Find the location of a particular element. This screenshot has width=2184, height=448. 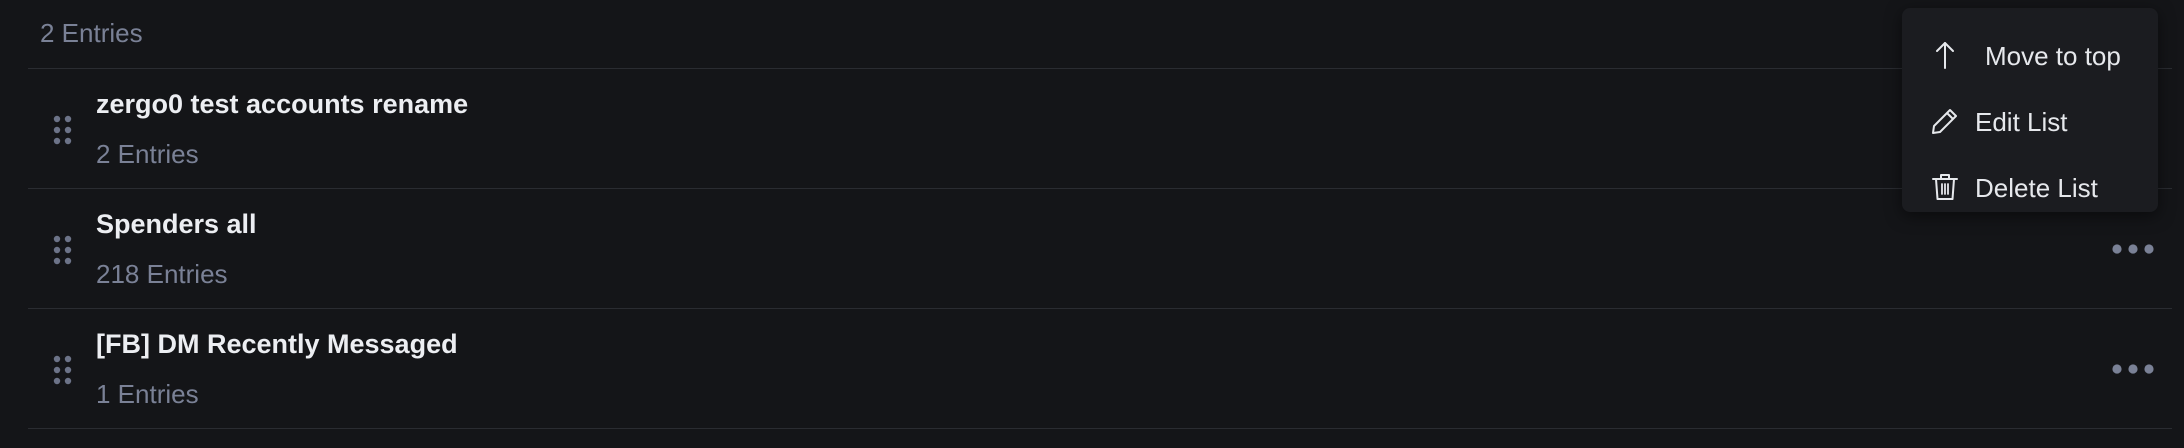

list-name: [FB] DM Recently Messaged is located at coordinates (277, 344).